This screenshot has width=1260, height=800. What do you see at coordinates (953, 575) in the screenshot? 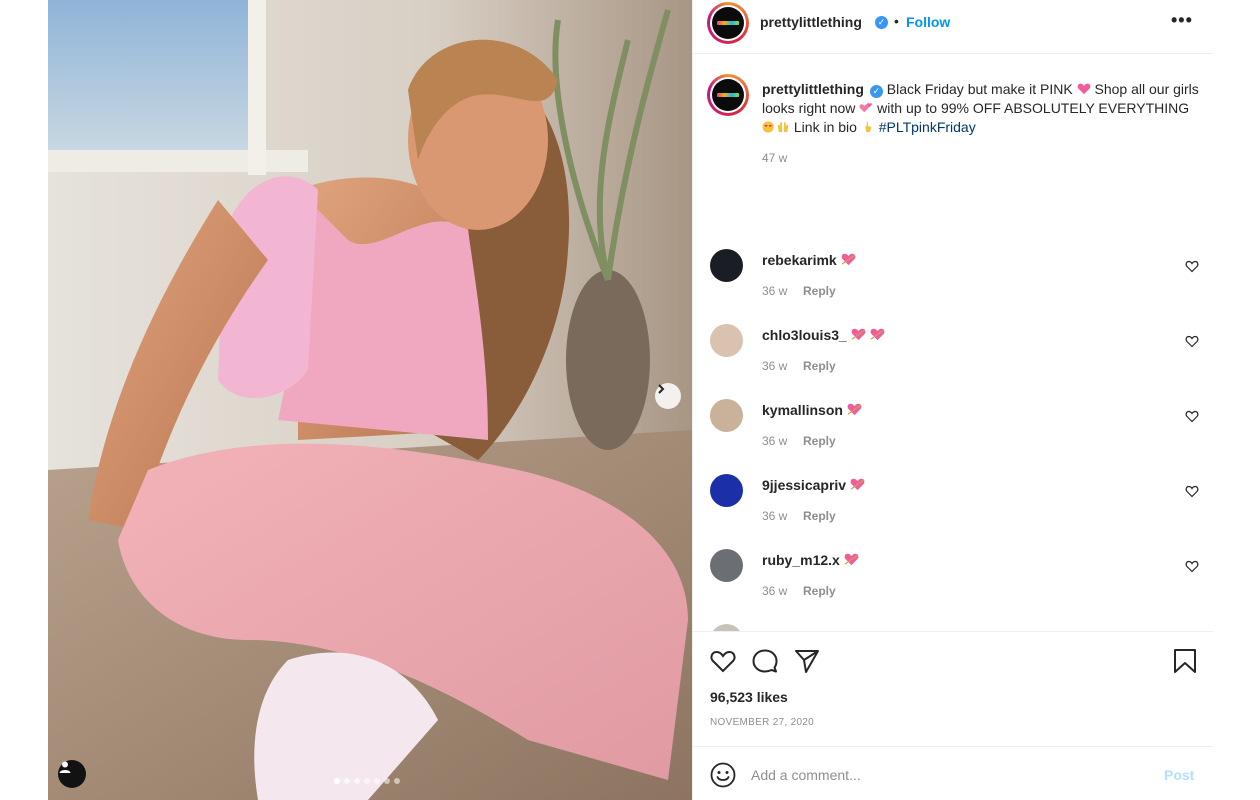
I see `comment-item: ruby_m12.x 36 w Reply` at bounding box center [953, 575].